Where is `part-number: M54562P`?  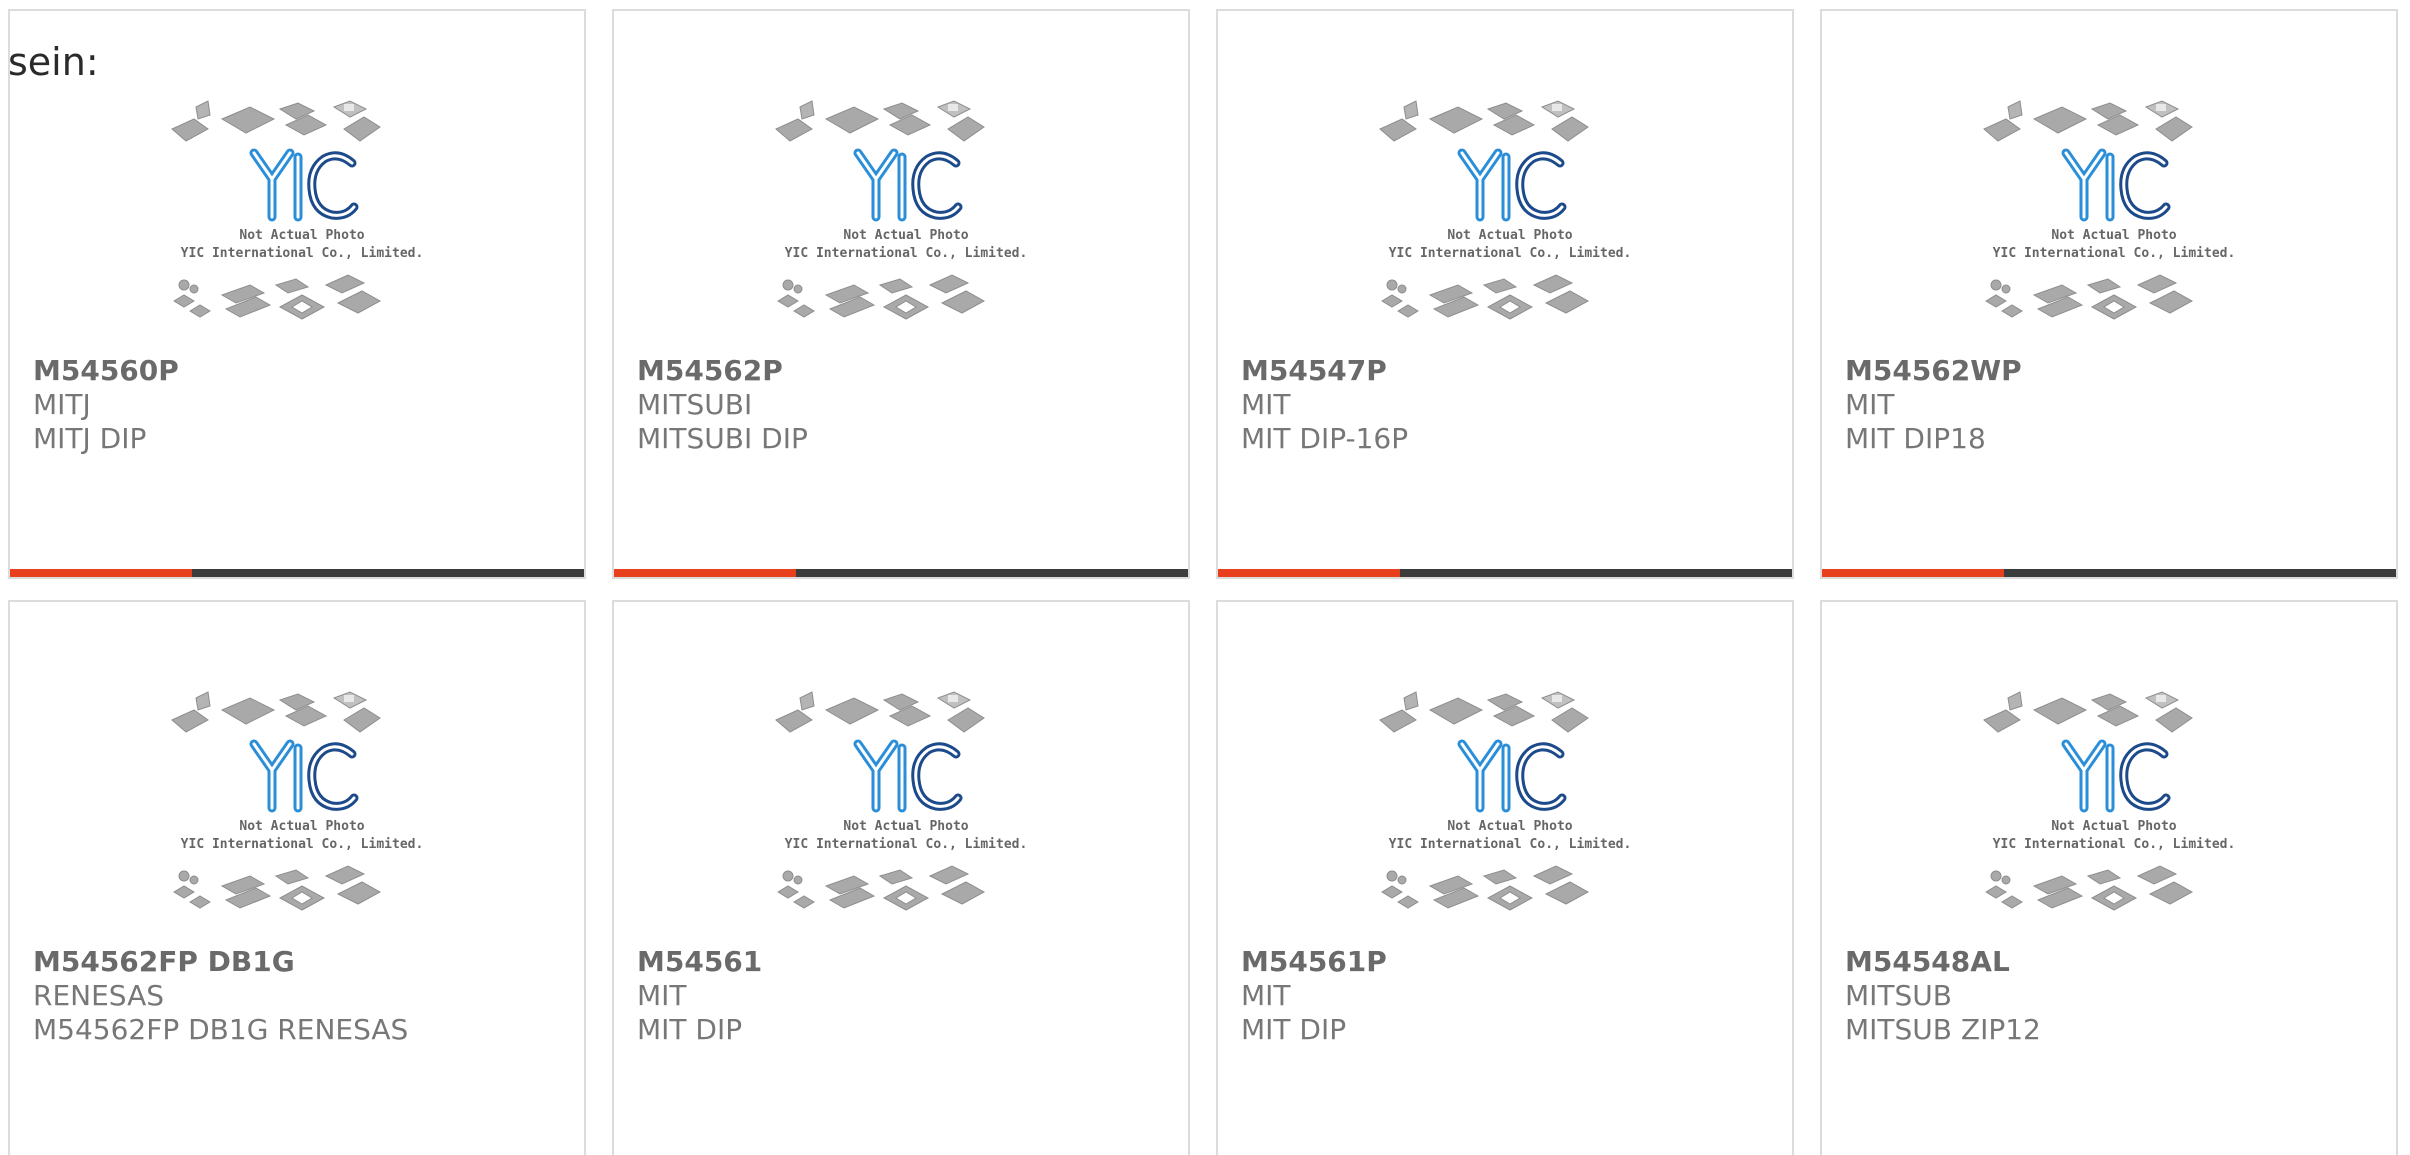 part-number: M54562P is located at coordinates (907, 371).